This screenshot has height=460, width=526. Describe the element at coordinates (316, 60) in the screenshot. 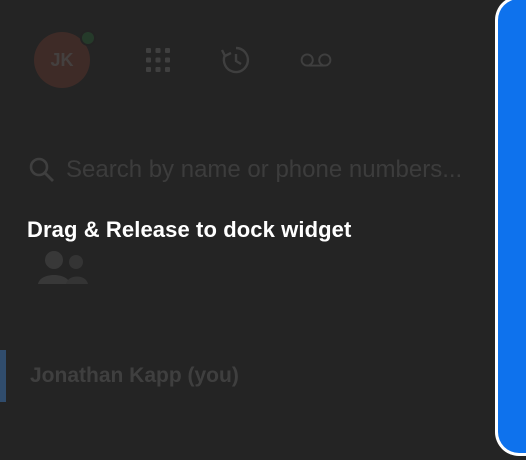

I see `voicemail-icon` at that location.